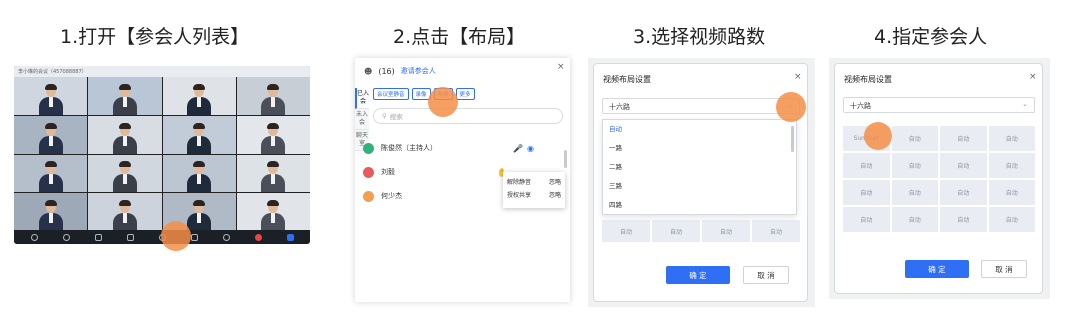  I want to click on grant-share-option: 授权共享, so click(519, 195).